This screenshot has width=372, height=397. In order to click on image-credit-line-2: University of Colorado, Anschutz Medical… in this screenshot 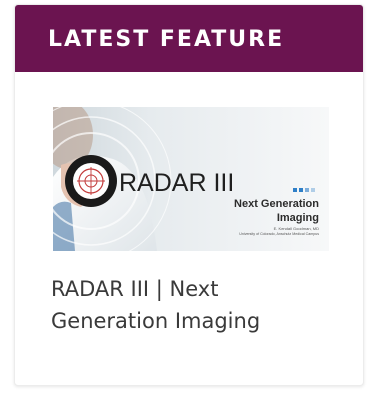, I will do `click(279, 234)`.